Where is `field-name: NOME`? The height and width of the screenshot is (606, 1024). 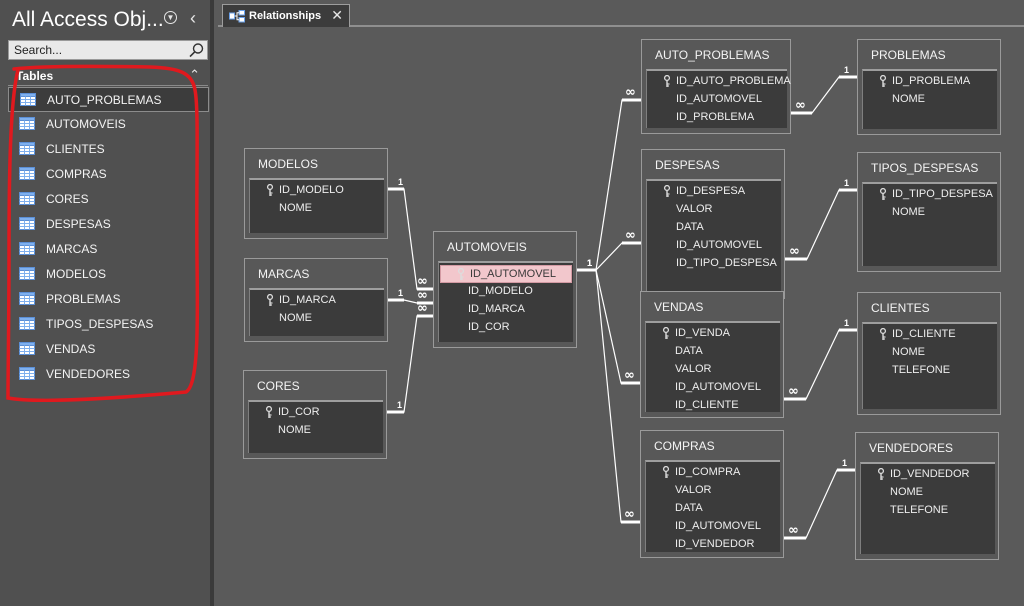
field-name: NOME is located at coordinates (294, 430).